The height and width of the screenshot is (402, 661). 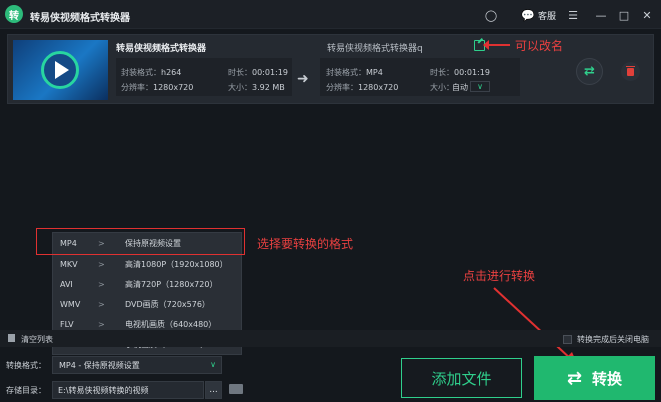 I want to click on video-thumbnail, so click(x=60, y=70).